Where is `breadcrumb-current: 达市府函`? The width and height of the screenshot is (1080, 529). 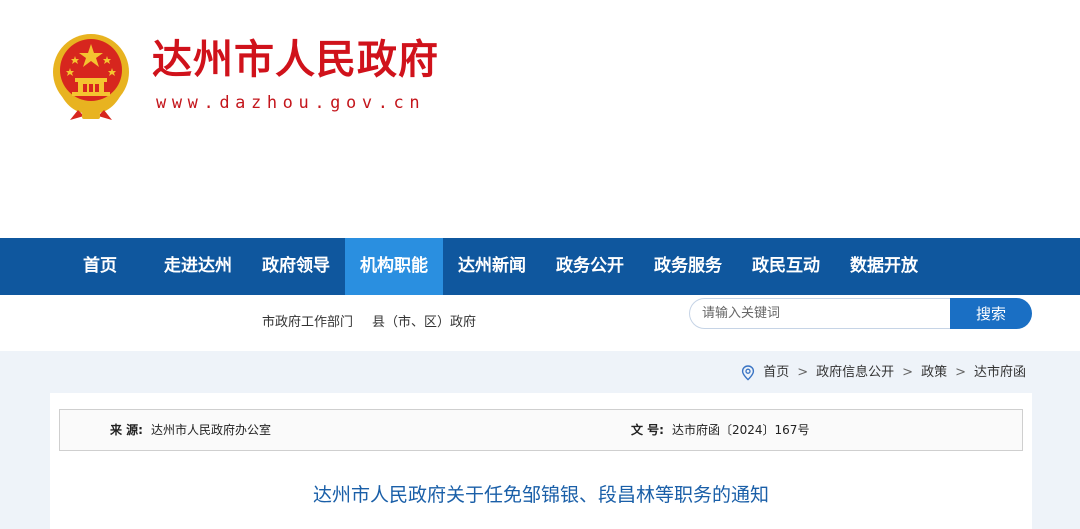 breadcrumb-current: 达市府函 is located at coordinates (1000, 373).